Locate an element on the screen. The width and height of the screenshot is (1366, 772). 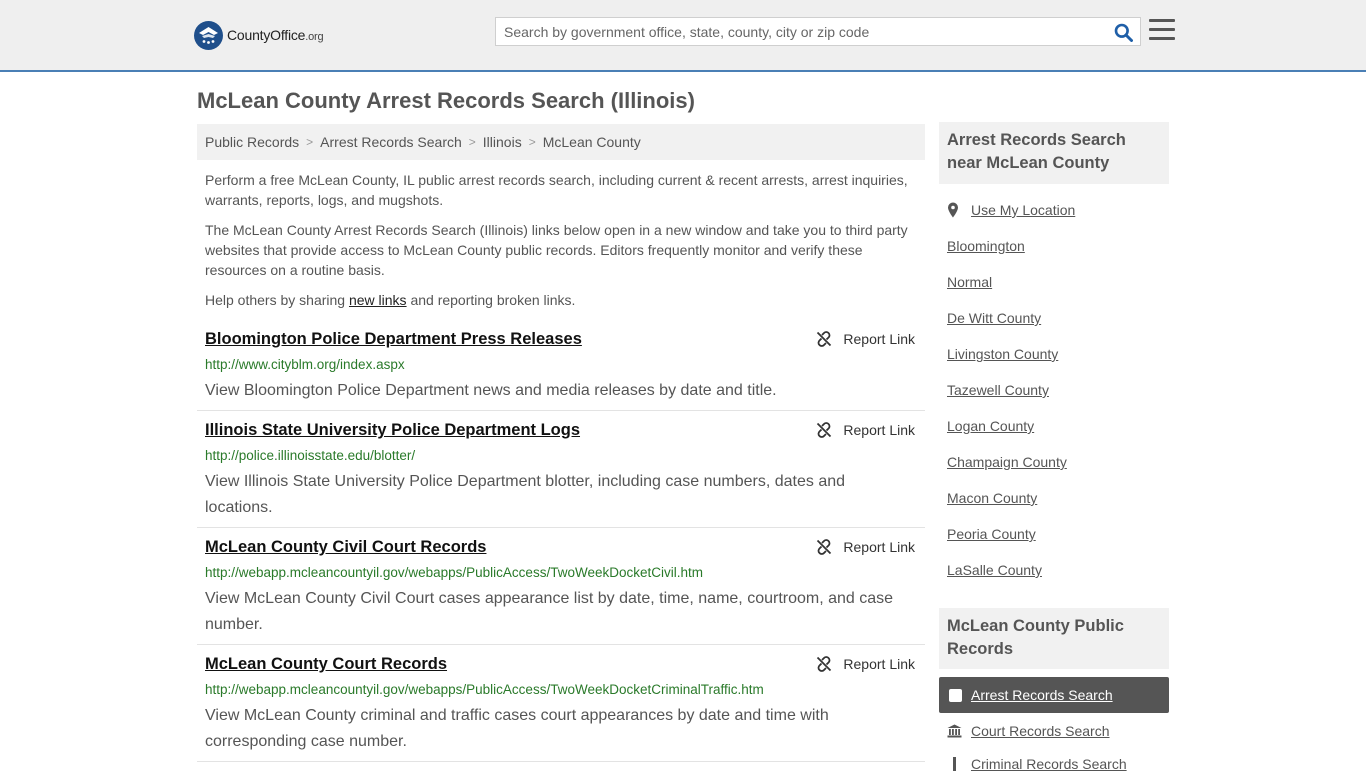
nearby-link-de-witt-county: De Witt County is located at coordinates (994, 318).